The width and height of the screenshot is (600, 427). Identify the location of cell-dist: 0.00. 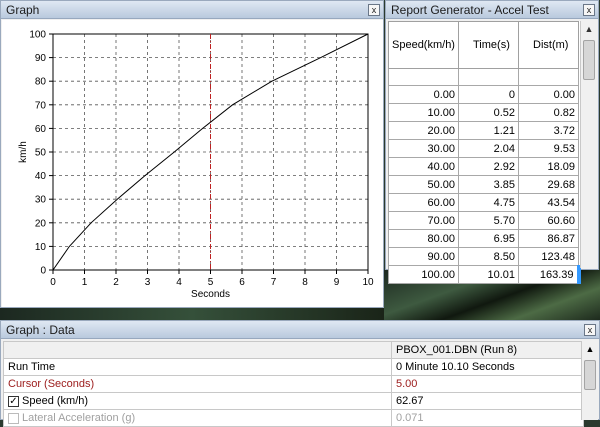
(548, 94).